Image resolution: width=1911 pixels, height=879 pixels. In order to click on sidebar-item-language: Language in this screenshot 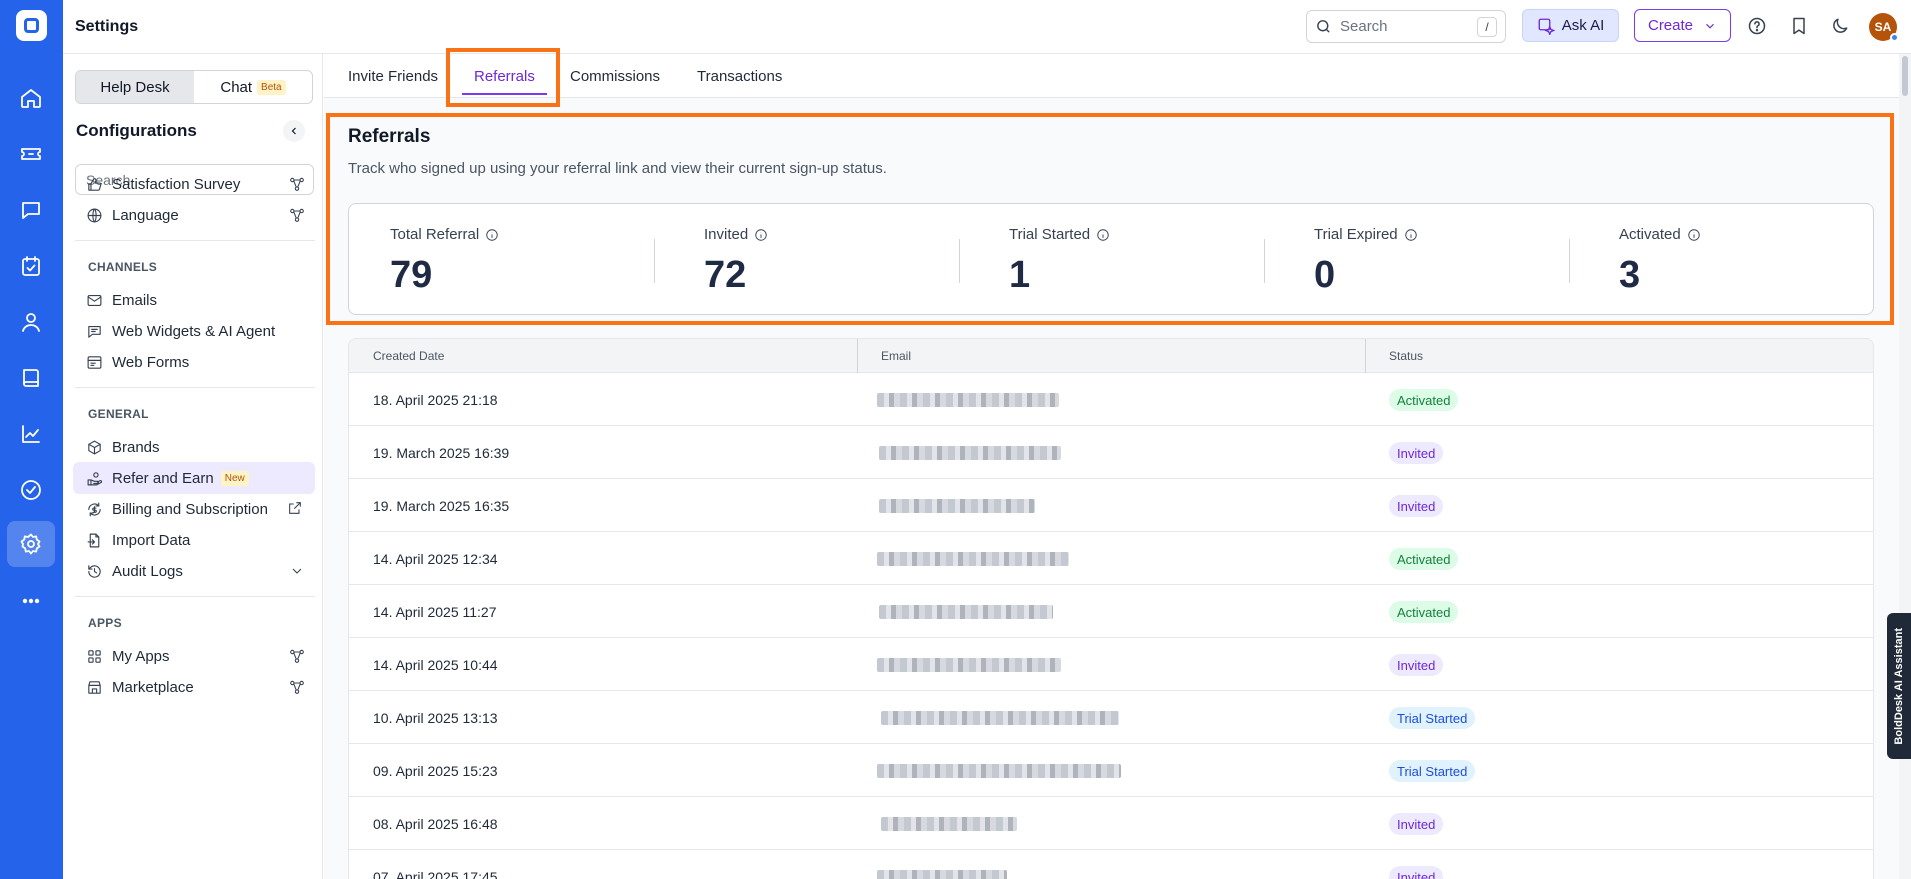, I will do `click(194, 215)`.